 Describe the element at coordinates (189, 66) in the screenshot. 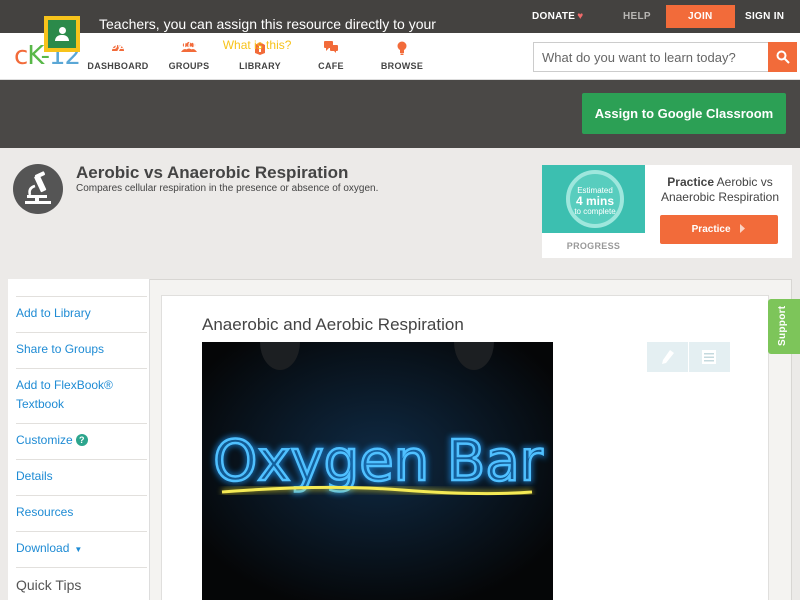

I see `nav-groups-label: GROUPS` at that location.